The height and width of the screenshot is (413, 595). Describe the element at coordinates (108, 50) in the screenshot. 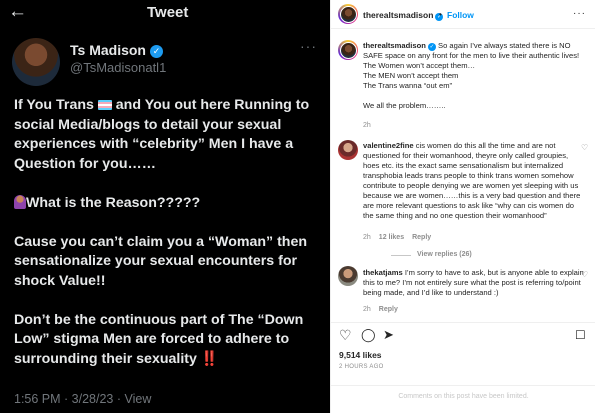

I see `author-name-text: Ts Madison` at that location.